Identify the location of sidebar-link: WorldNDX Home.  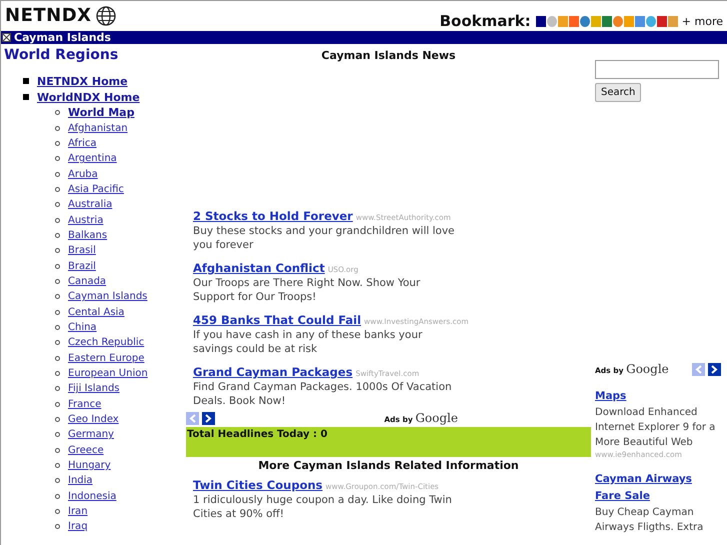
(88, 97).